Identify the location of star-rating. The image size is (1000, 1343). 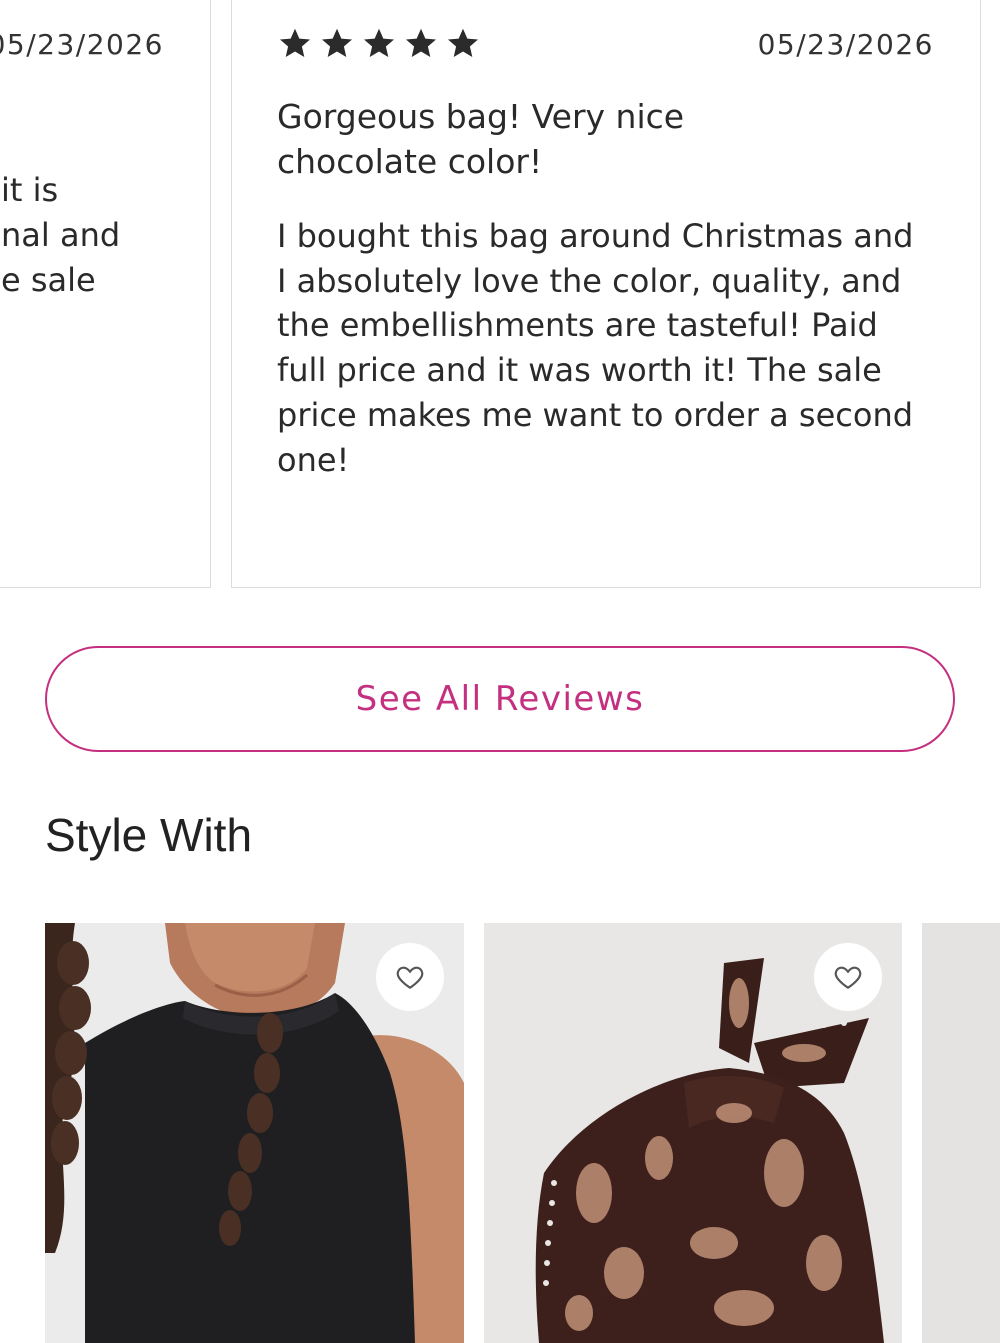
(379, 44).